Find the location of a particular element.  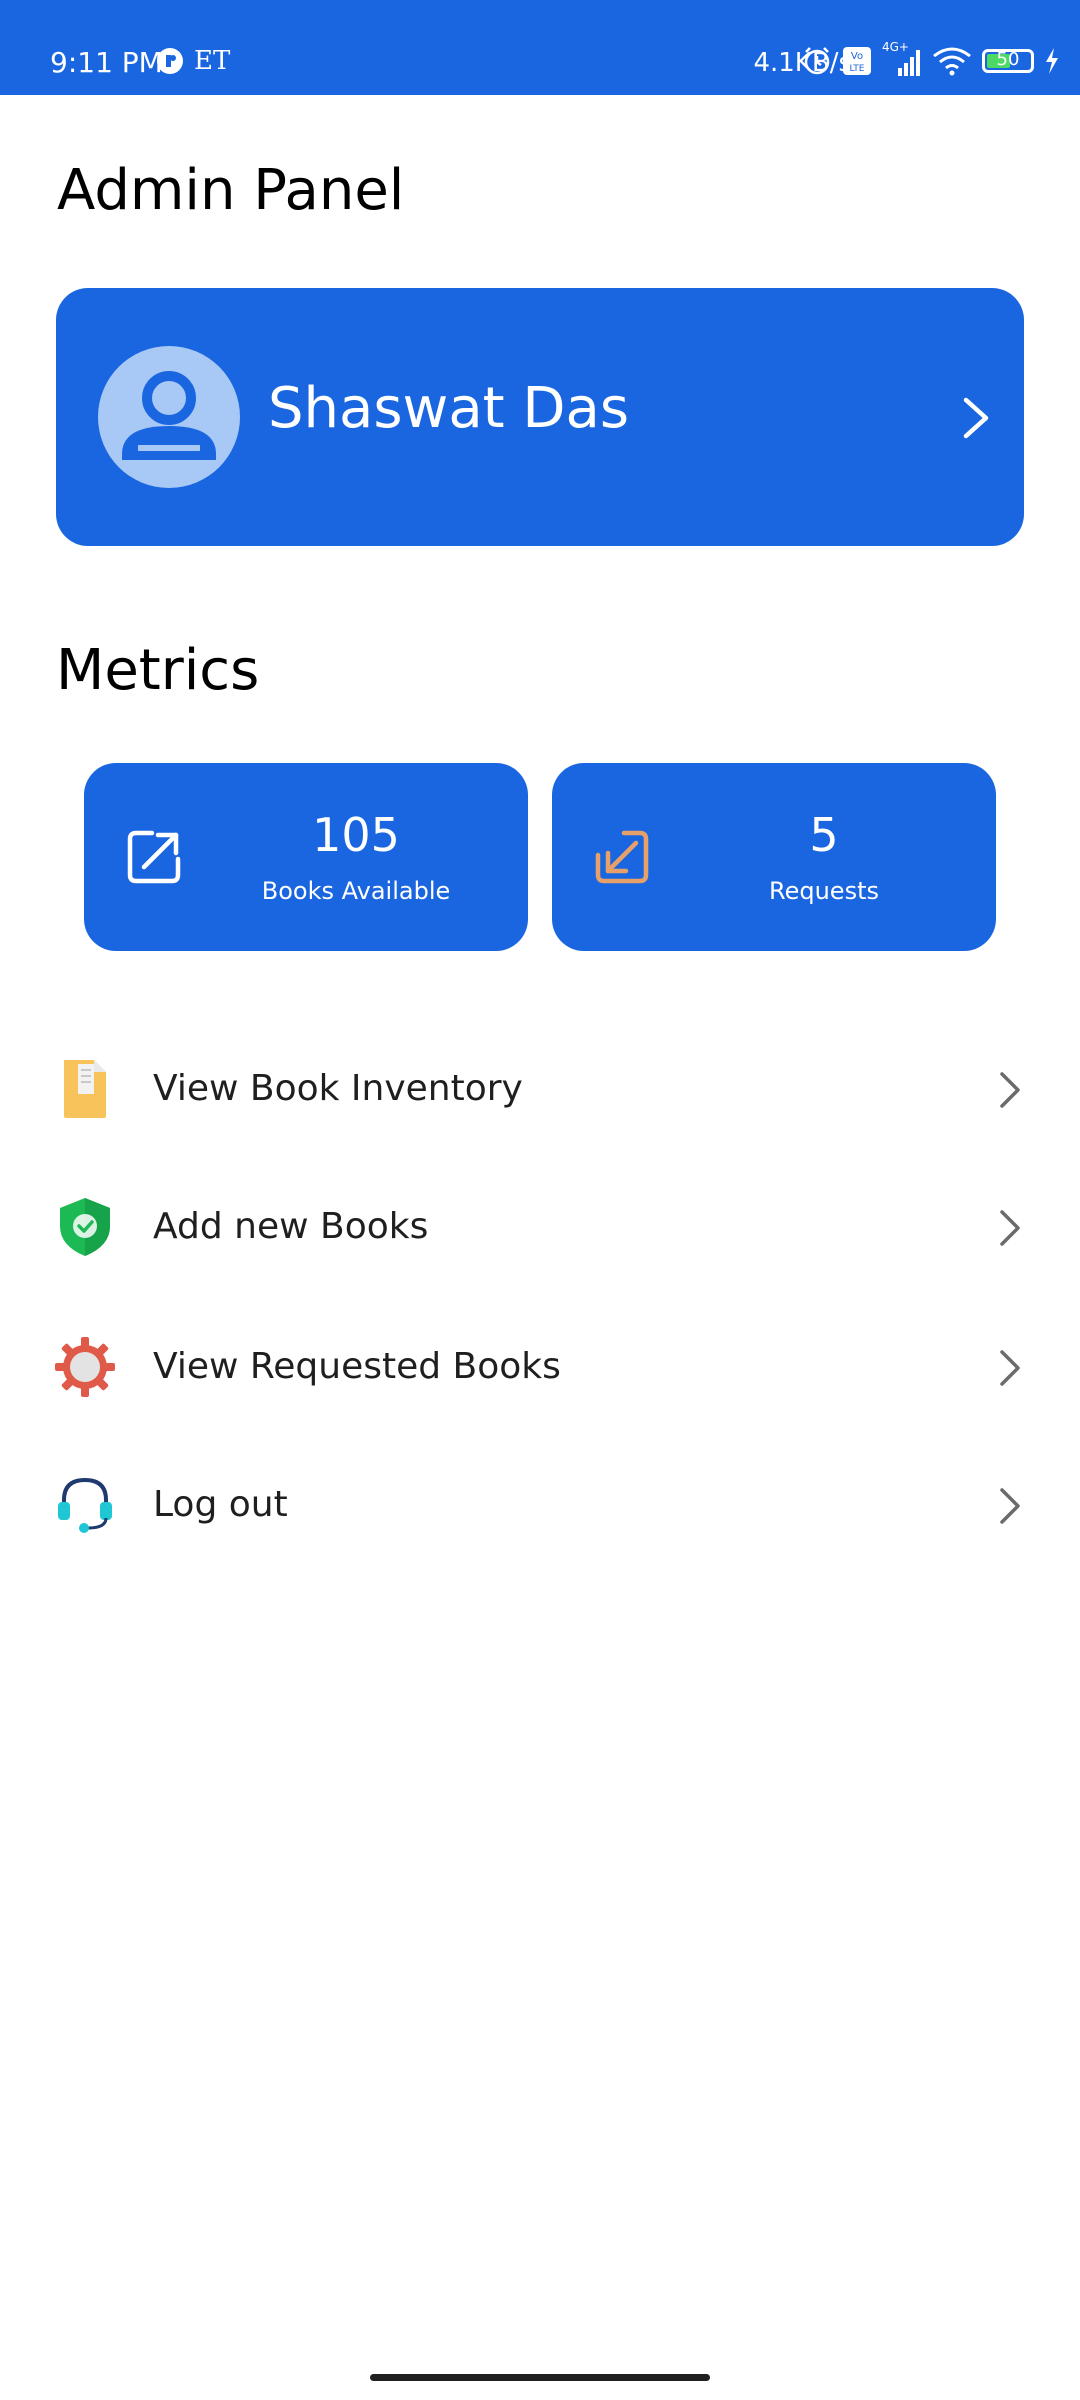

metric-value: 105 is located at coordinates (356, 835).